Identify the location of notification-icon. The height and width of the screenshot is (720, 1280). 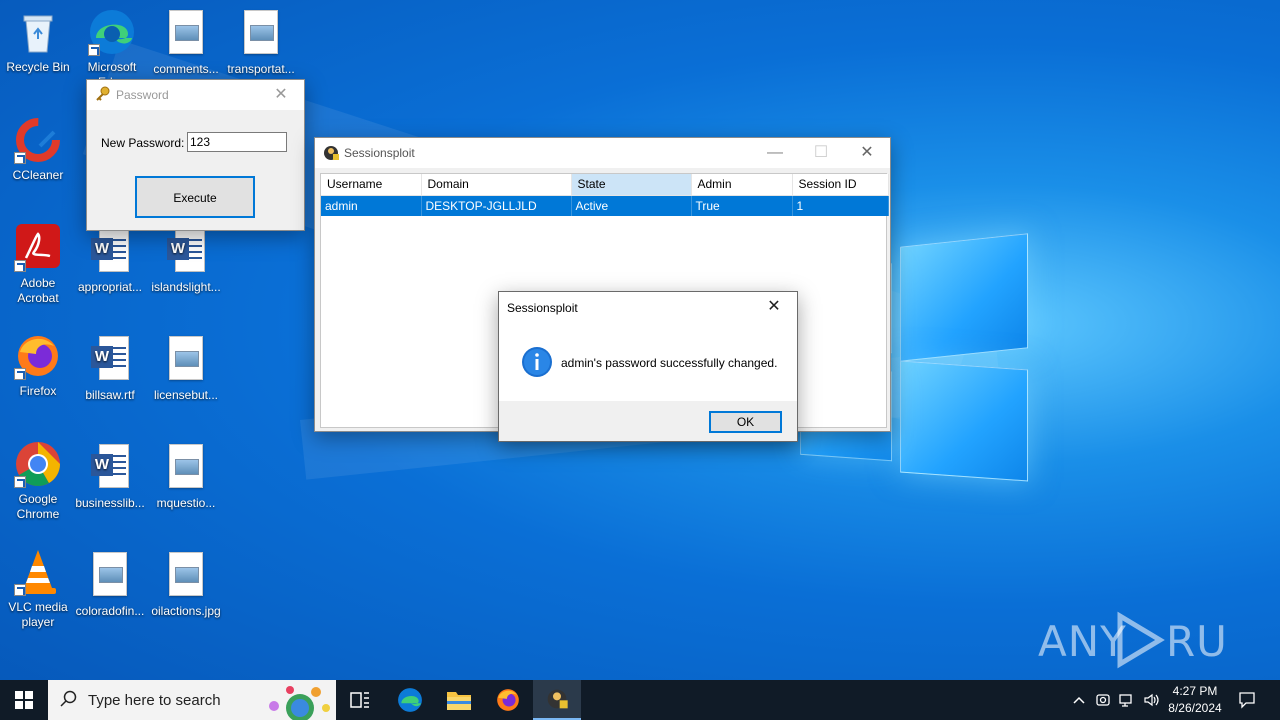
(1247, 700).